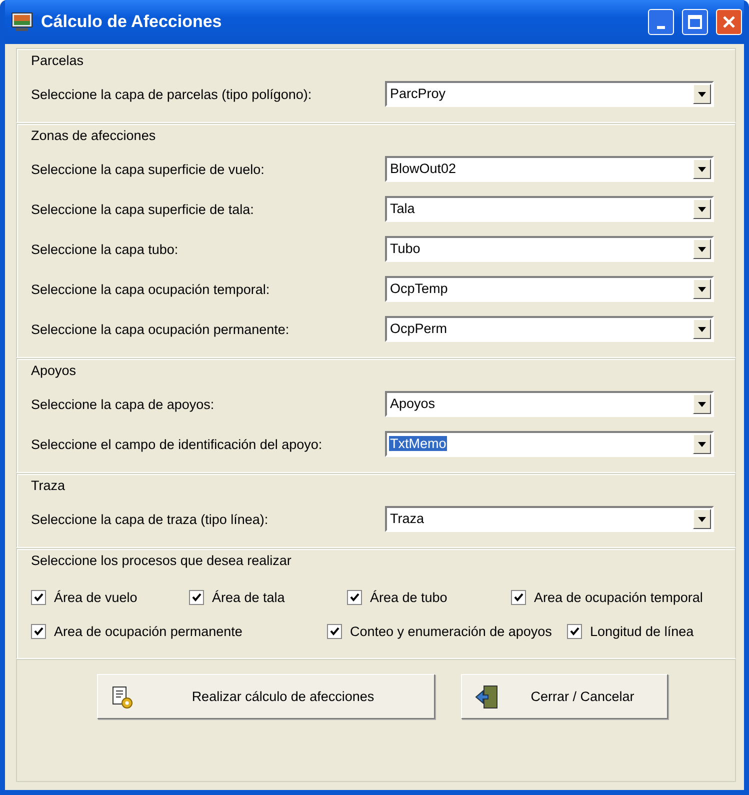  What do you see at coordinates (105, 249) in the screenshot?
I see `field-label: Seleccione la capa tubo:` at bounding box center [105, 249].